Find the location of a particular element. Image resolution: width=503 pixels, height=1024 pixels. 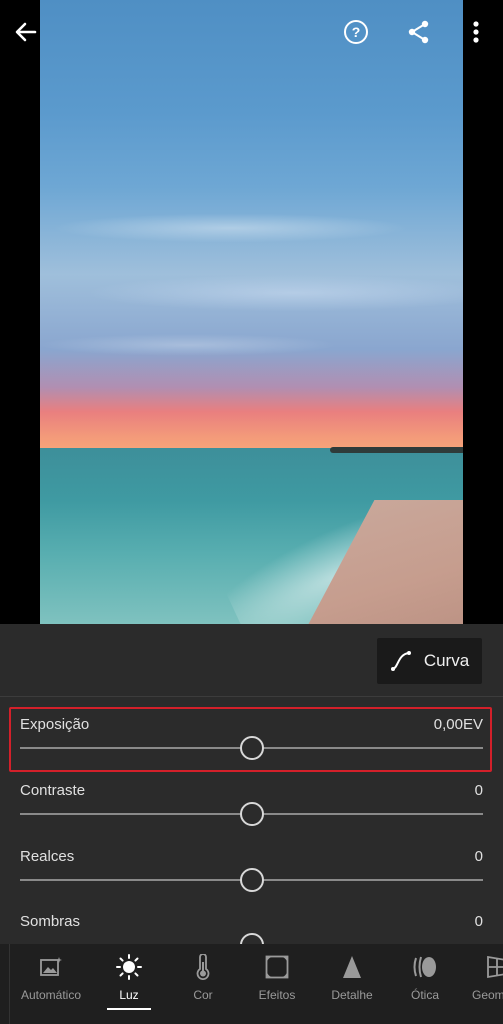

curve-button: Curva is located at coordinates (429, 661).